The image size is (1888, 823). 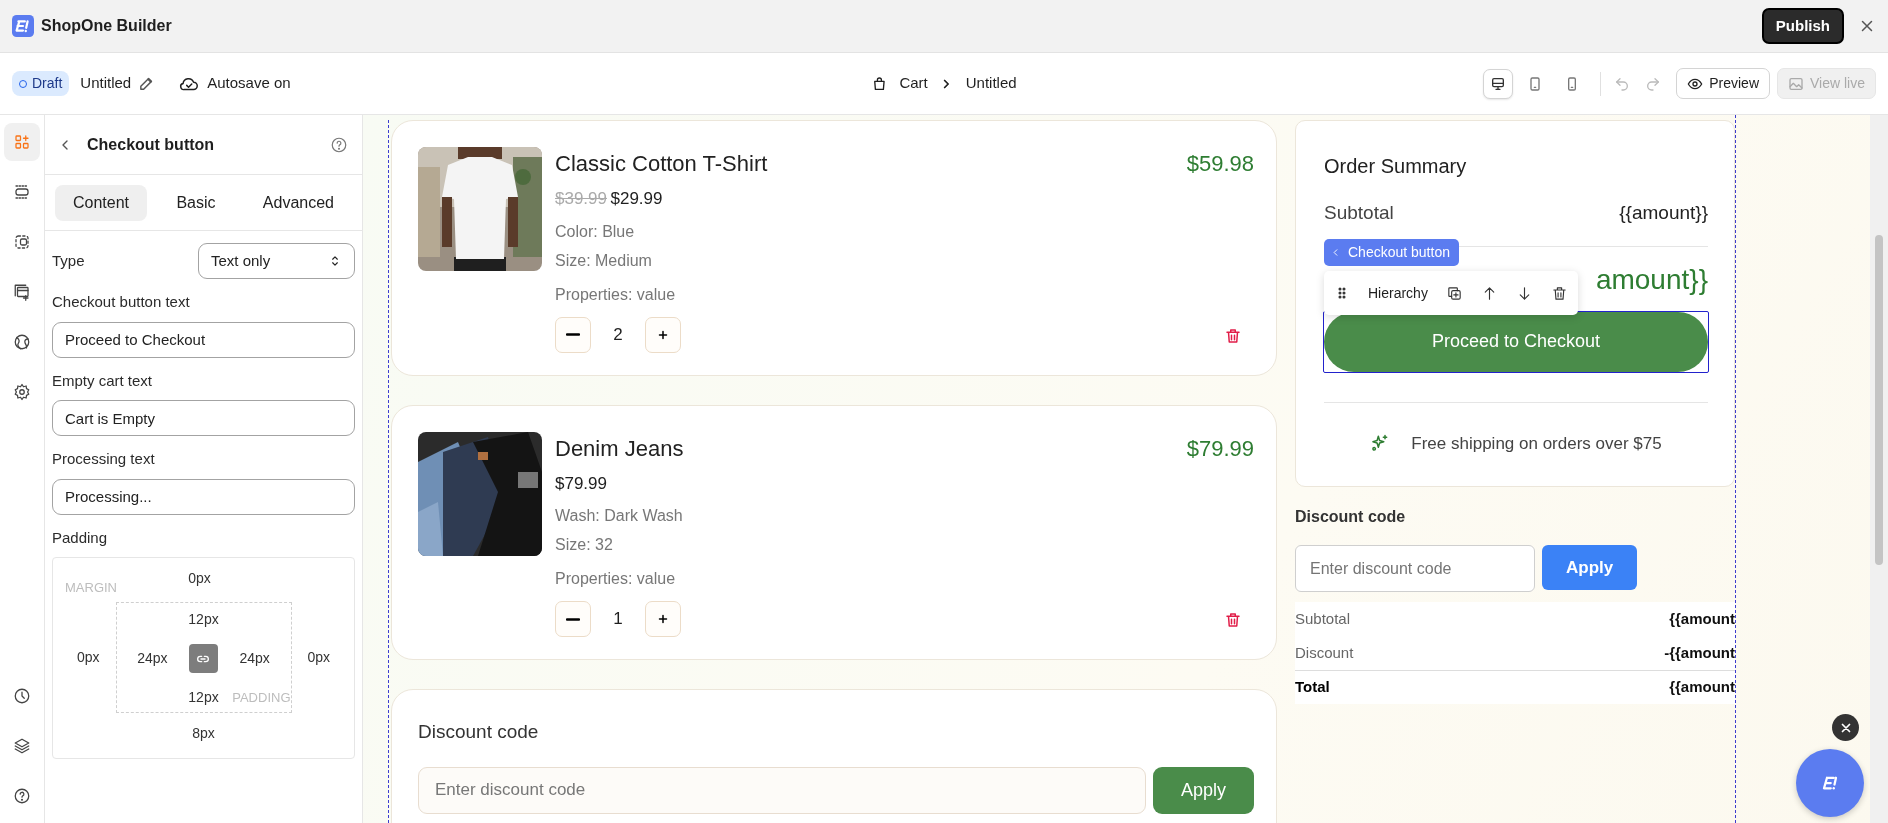 I want to click on checkout-button: Proceed to Checkout, so click(x=1516, y=341).